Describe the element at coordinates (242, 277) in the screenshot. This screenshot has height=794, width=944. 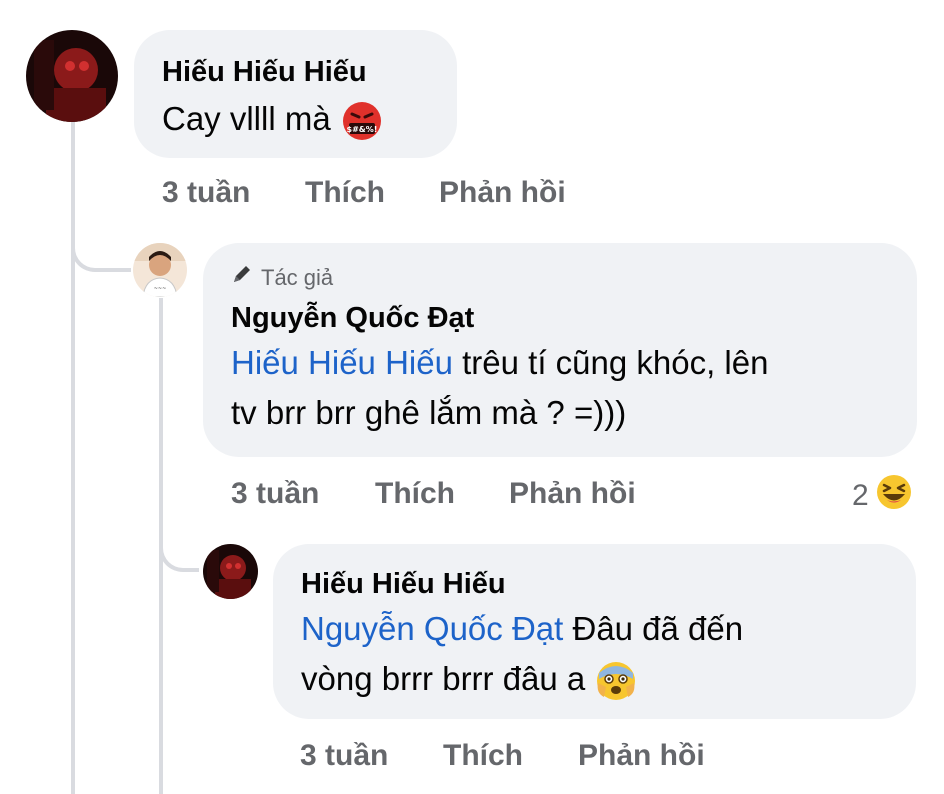
I see `pencil-icon` at that location.